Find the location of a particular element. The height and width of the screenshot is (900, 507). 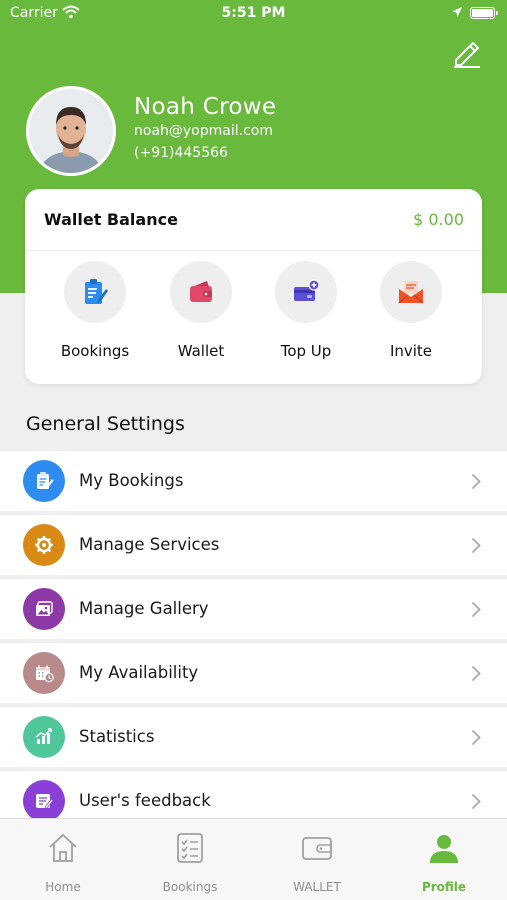

settings-item-manage-gallery: Manage Gallery is located at coordinates (253, 609).